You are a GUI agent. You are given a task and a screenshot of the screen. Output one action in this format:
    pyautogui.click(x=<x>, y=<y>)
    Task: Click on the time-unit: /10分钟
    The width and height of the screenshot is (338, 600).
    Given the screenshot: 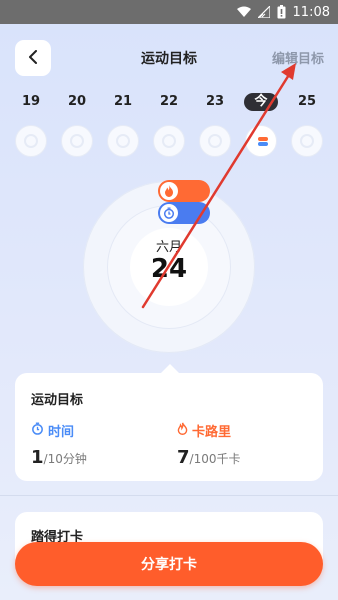 What is the action you would take?
    pyautogui.click(x=65, y=459)
    